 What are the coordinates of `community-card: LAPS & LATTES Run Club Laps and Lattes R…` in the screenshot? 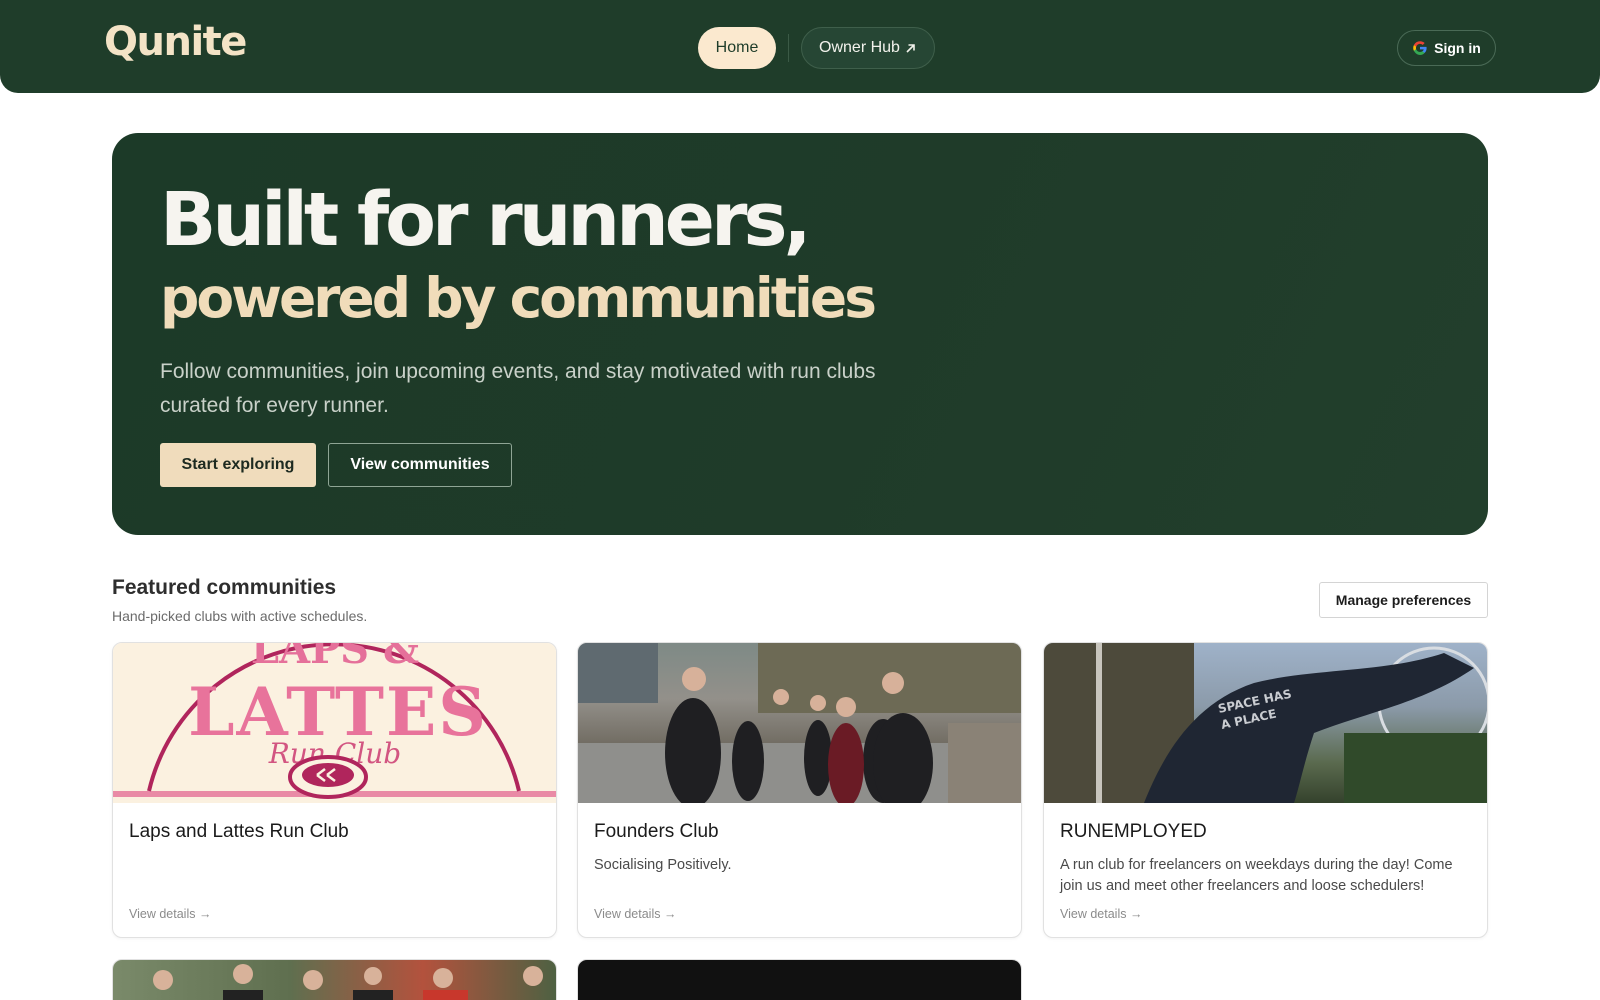 It's located at (334, 790).